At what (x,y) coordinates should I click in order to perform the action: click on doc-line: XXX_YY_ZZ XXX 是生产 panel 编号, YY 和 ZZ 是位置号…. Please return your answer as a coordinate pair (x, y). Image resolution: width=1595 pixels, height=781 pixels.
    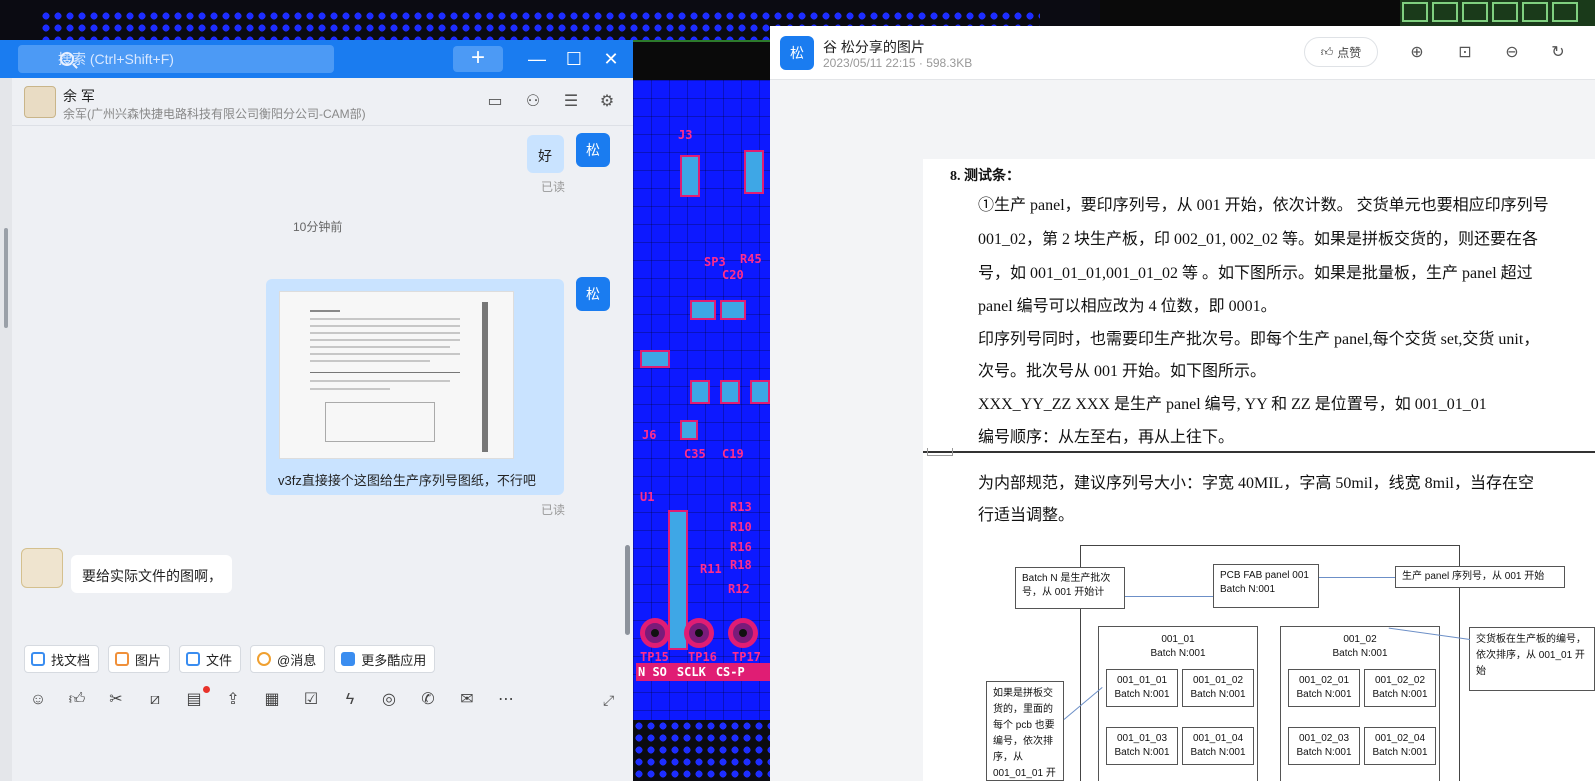
    Looking at the image, I should click on (1232, 404).